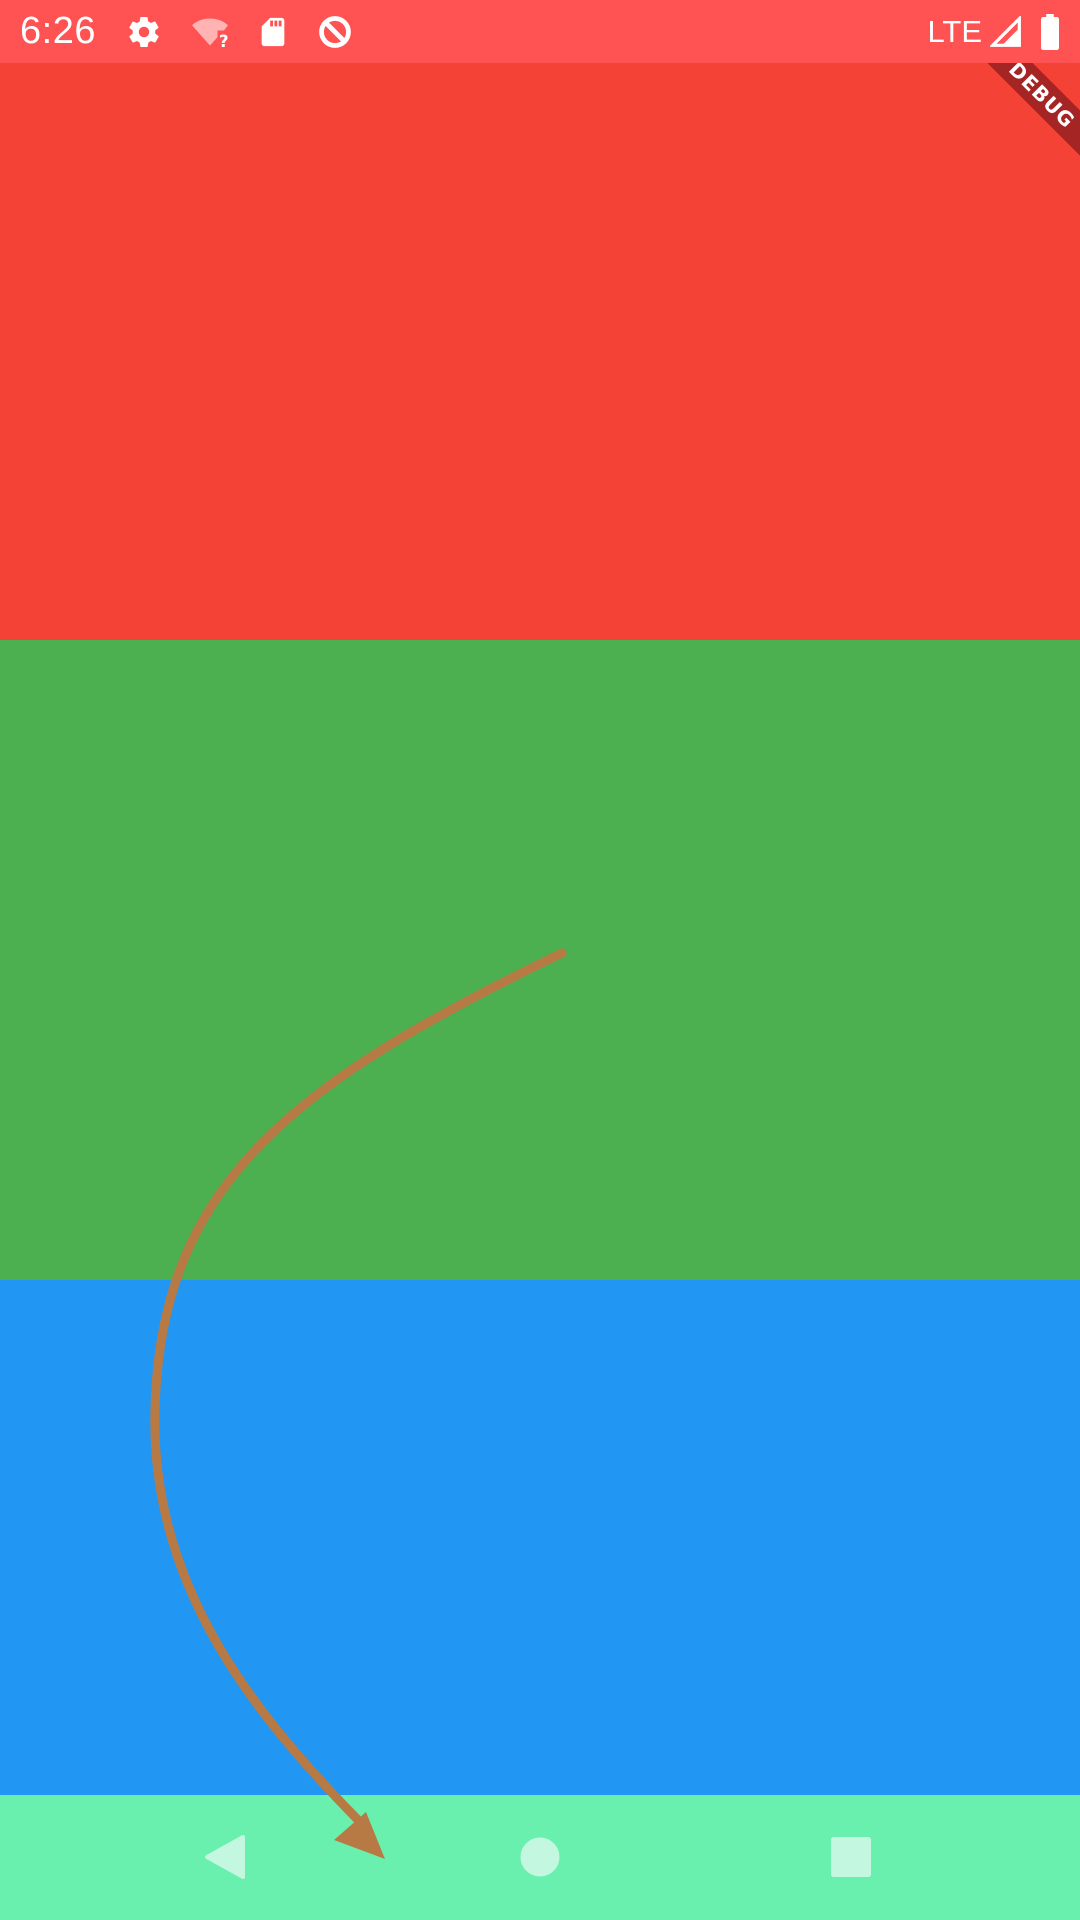 This screenshot has height=1920, width=1080. What do you see at coordinates (58, 31) in the screenshot?
I see `status-time: 6:26` at bounding box center [58, 31].